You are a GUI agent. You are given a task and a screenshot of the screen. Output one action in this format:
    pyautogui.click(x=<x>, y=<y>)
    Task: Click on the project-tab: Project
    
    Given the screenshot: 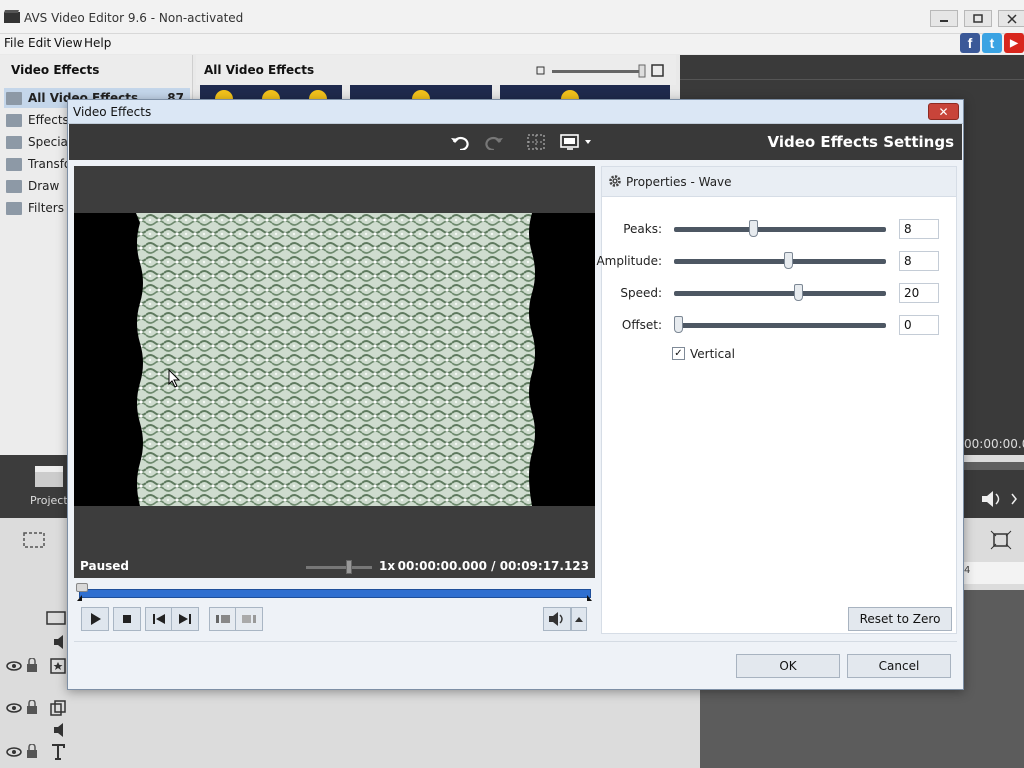 What is the action you would take?
    pyautogui.click(x=35, y=486)
    